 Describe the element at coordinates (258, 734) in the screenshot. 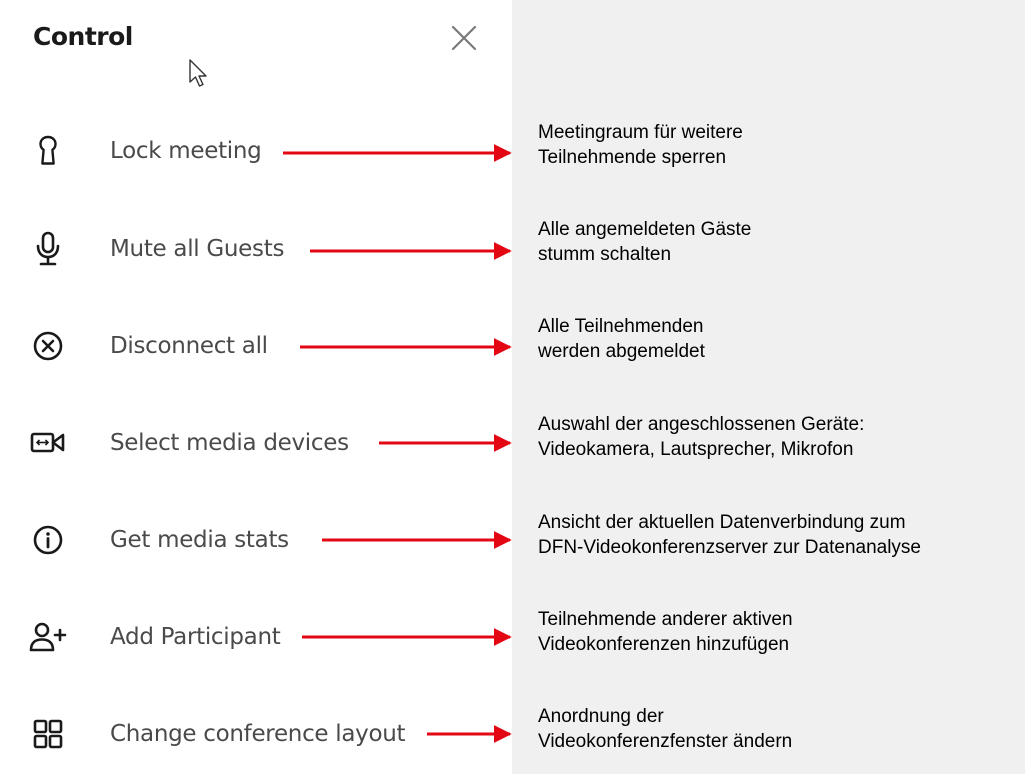

I see `menu-item-label: Change conference layout` at that location.